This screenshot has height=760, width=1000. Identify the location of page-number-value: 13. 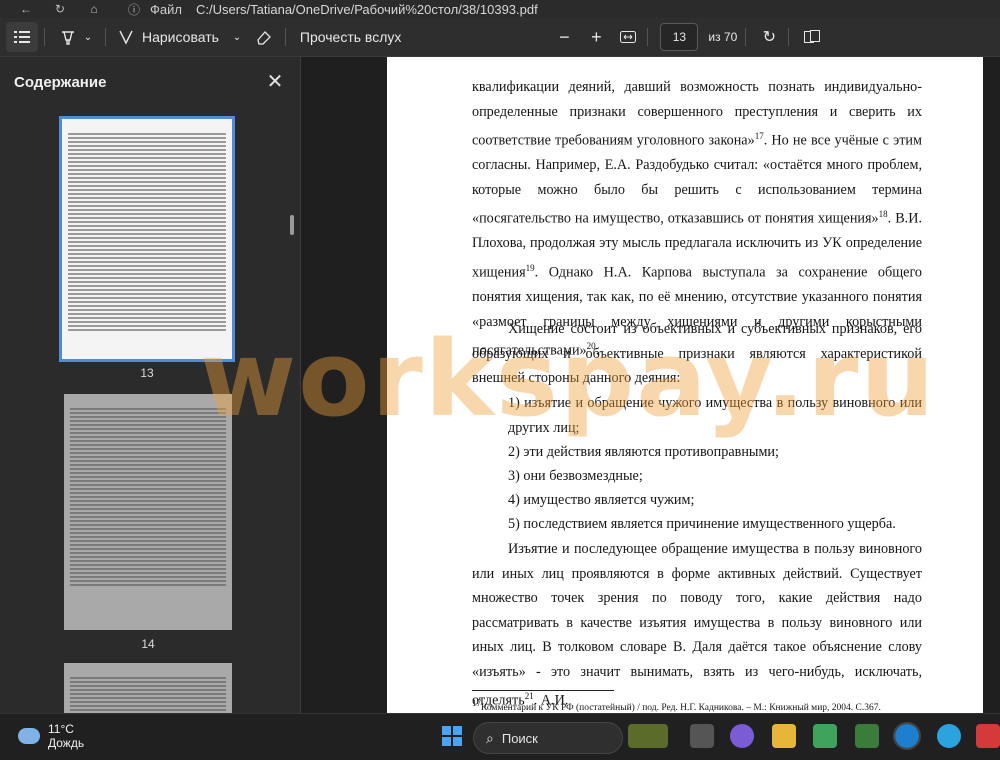
(679, 37).